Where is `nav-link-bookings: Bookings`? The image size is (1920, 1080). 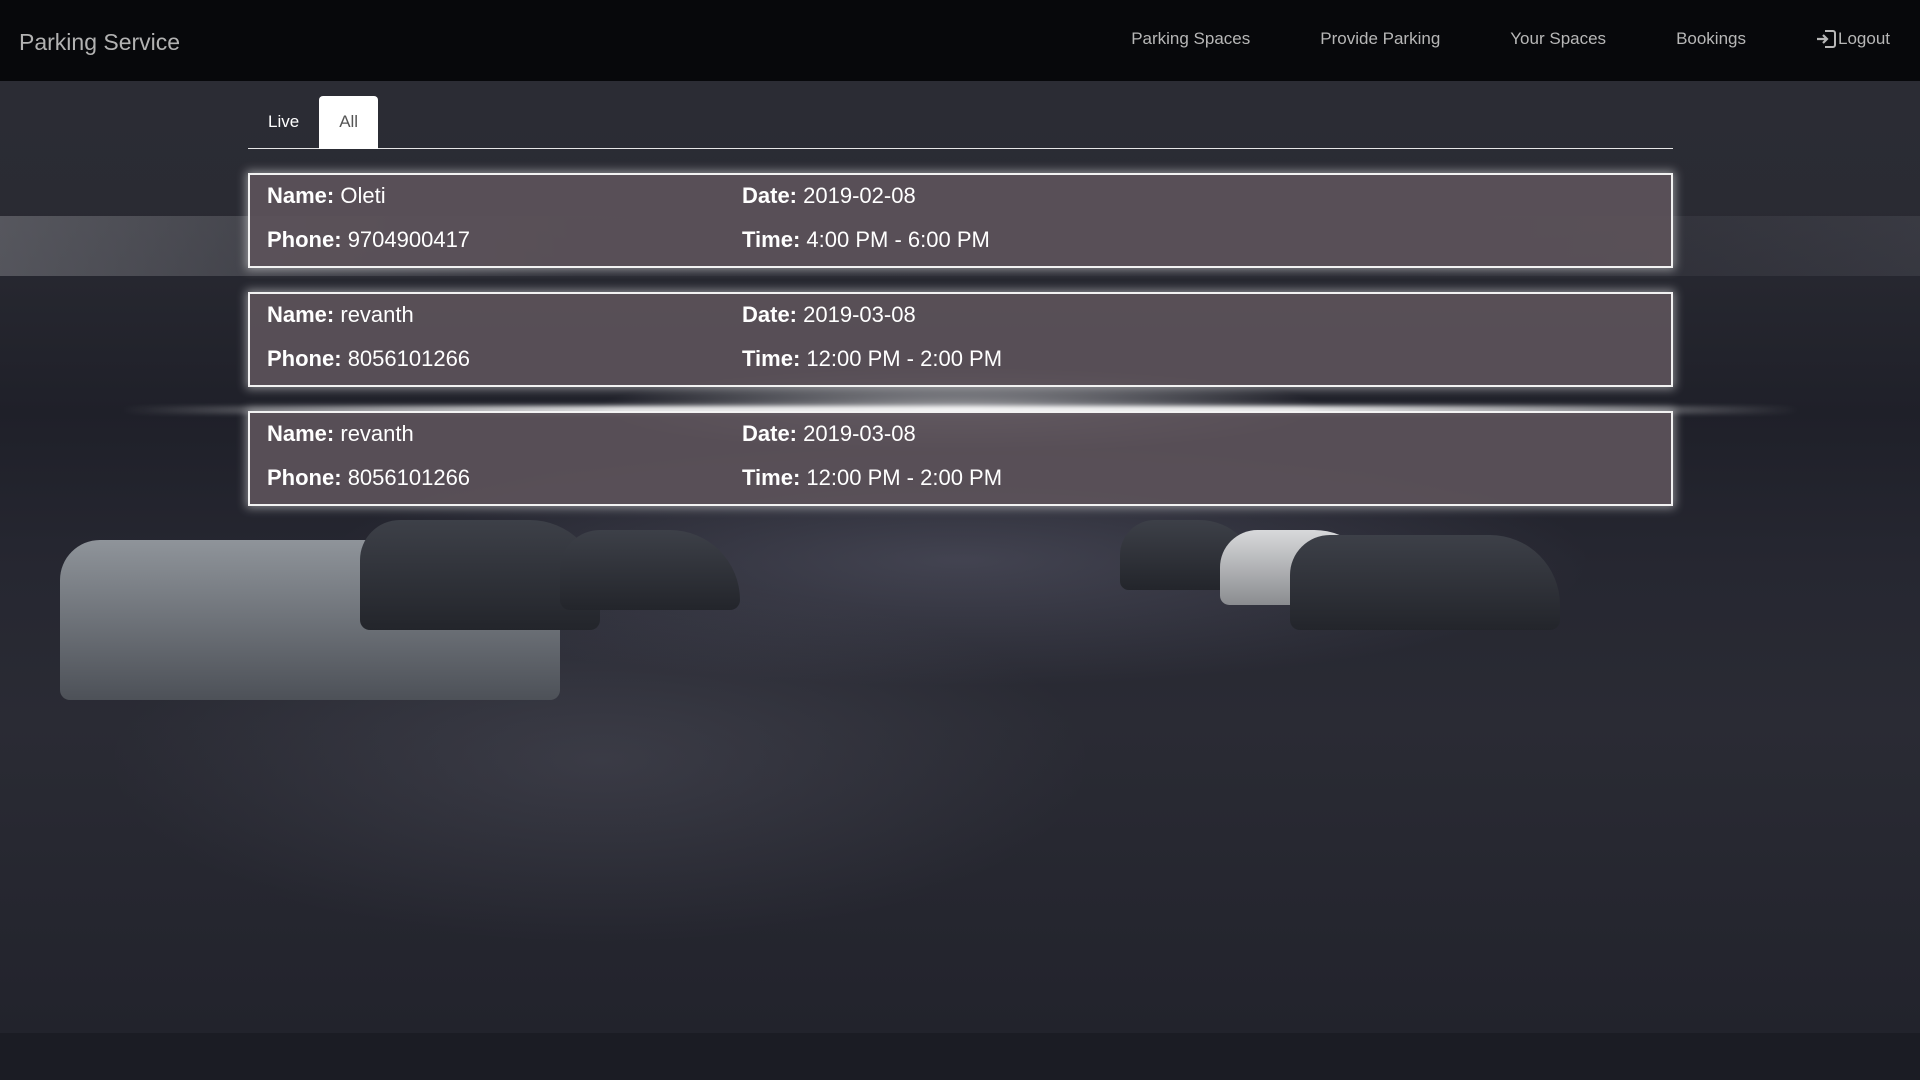 nav-link-bookings: Bookings is located at coordinates (1711, 39).